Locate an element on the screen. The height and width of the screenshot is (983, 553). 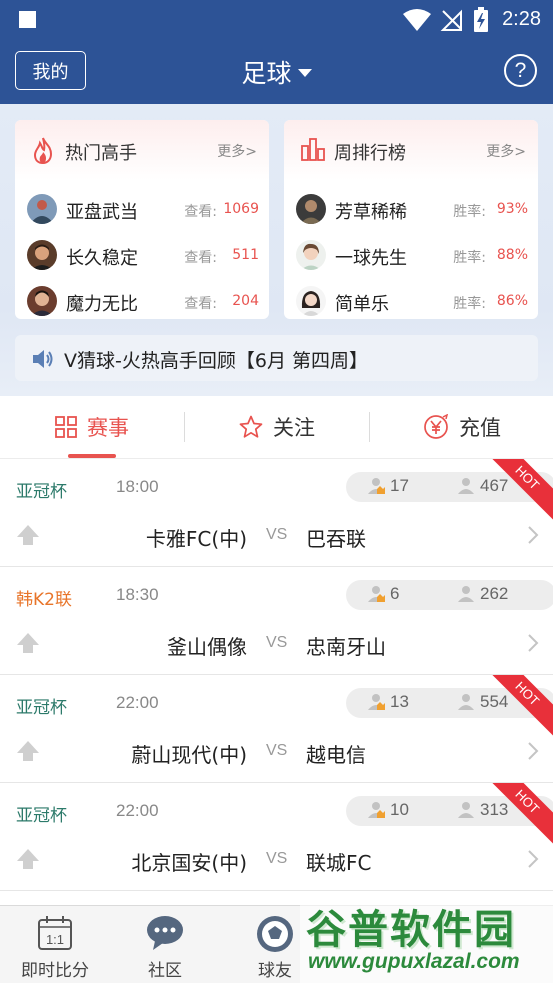
football-icon is located at coordinates (275, 934).